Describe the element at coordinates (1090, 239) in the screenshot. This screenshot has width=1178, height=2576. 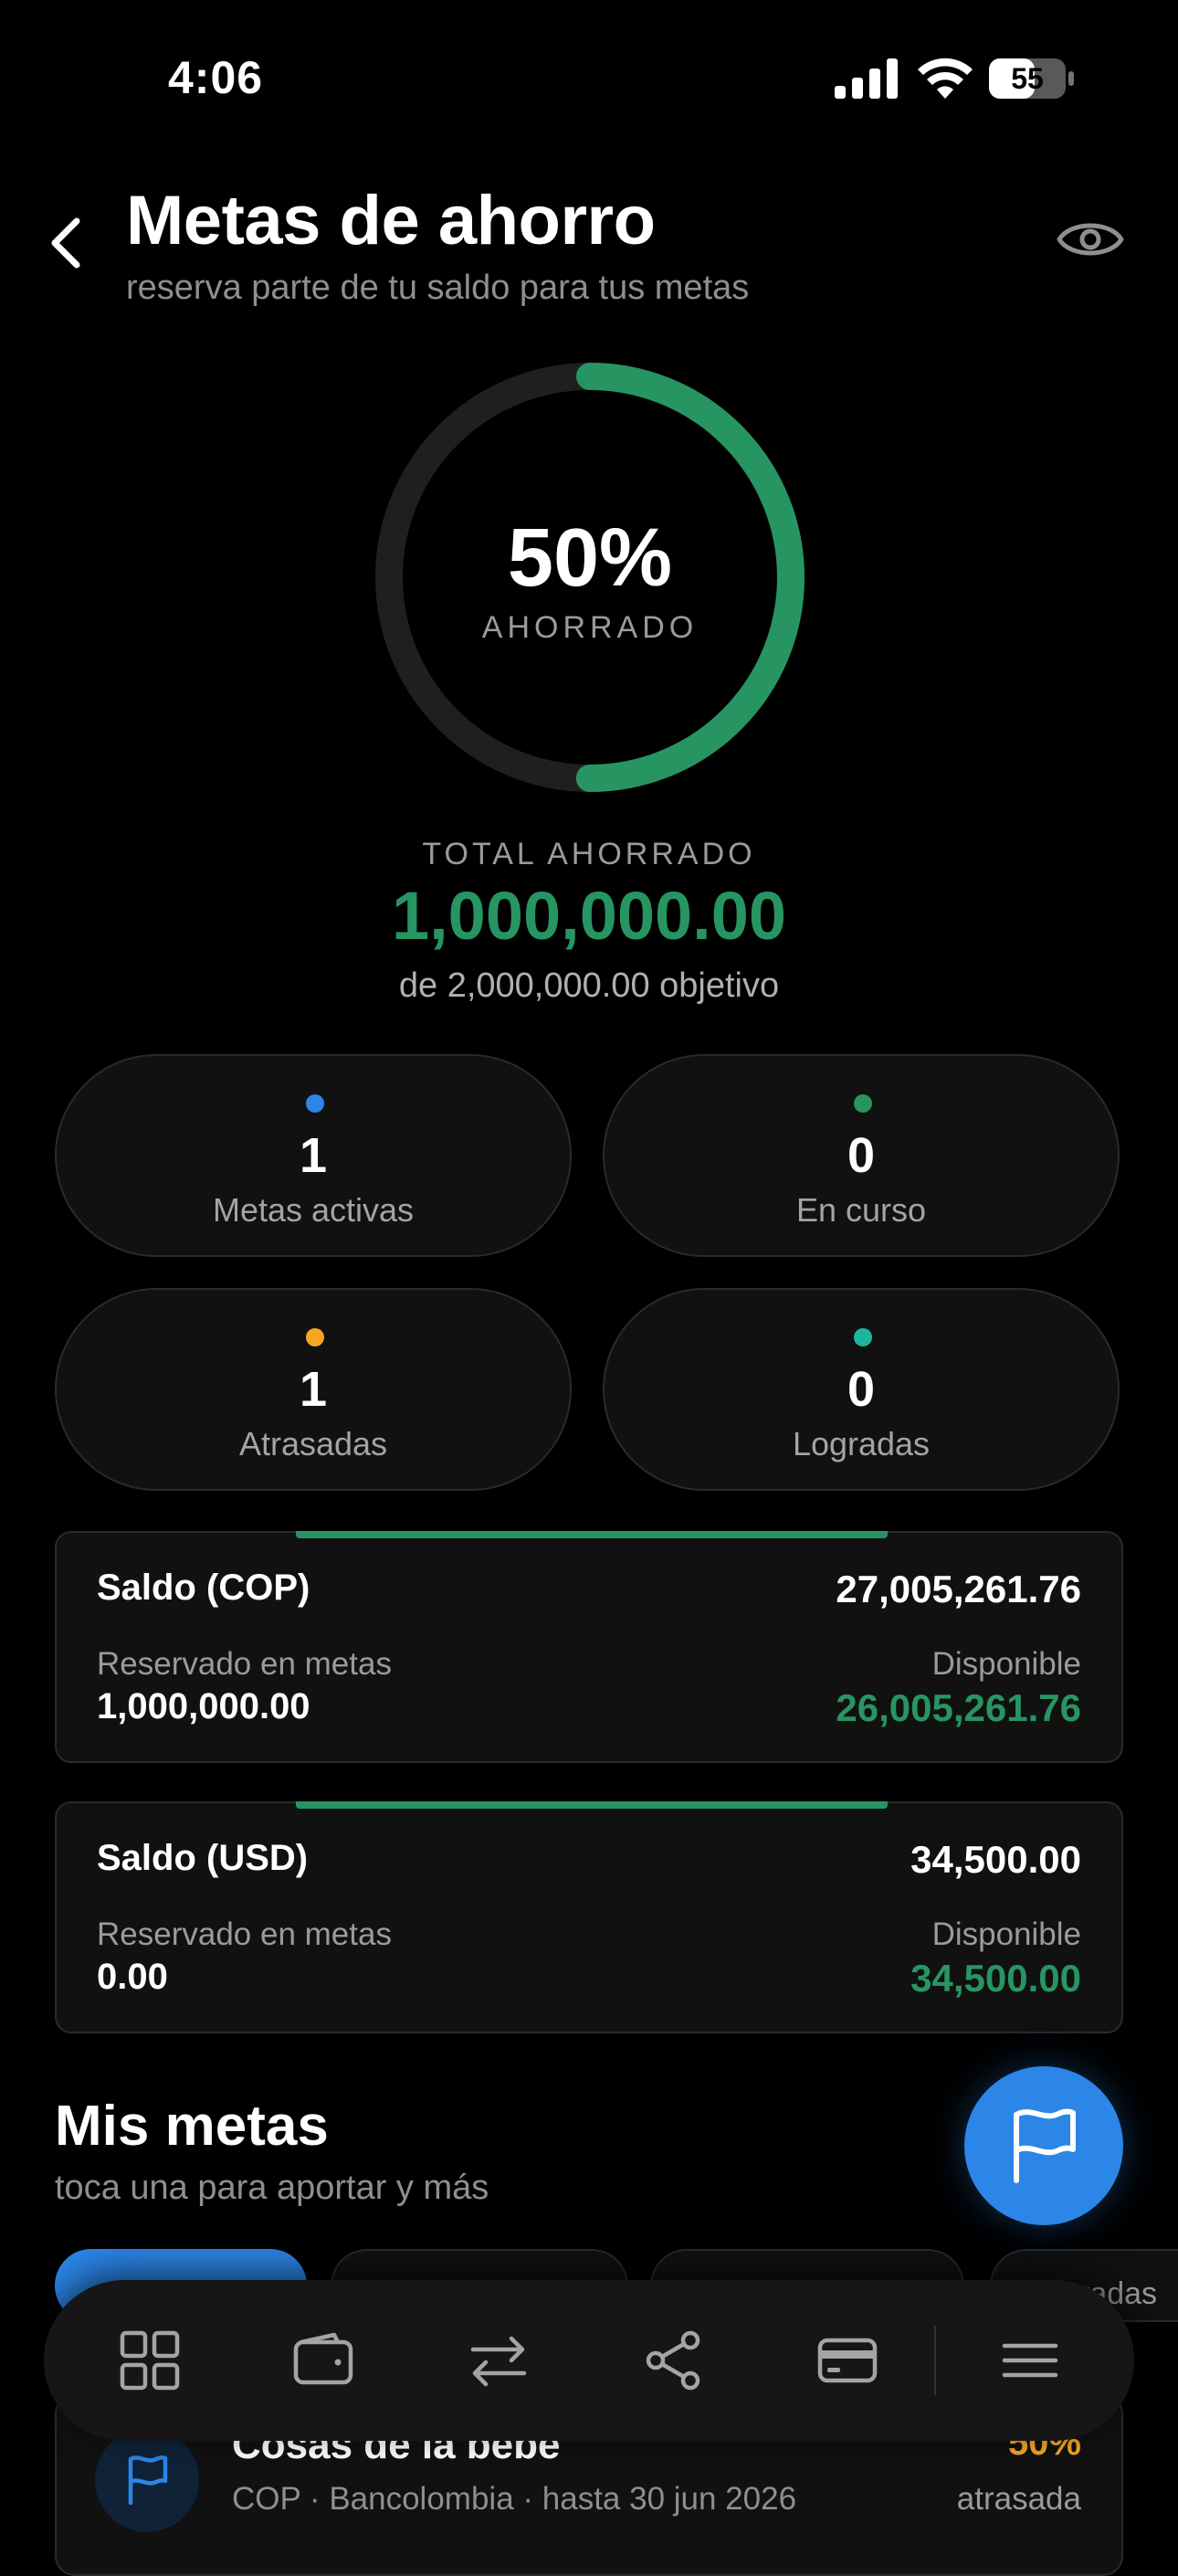
I see `eye-icon` at that location.